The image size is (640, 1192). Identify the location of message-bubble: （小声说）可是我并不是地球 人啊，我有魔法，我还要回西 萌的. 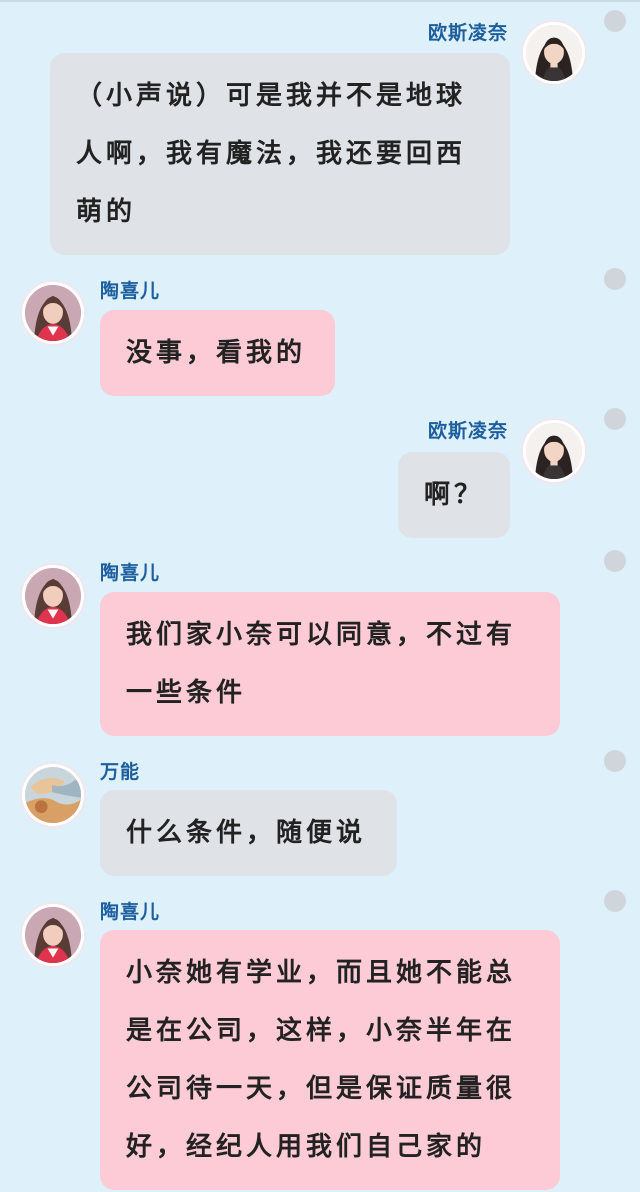
(280, 154).